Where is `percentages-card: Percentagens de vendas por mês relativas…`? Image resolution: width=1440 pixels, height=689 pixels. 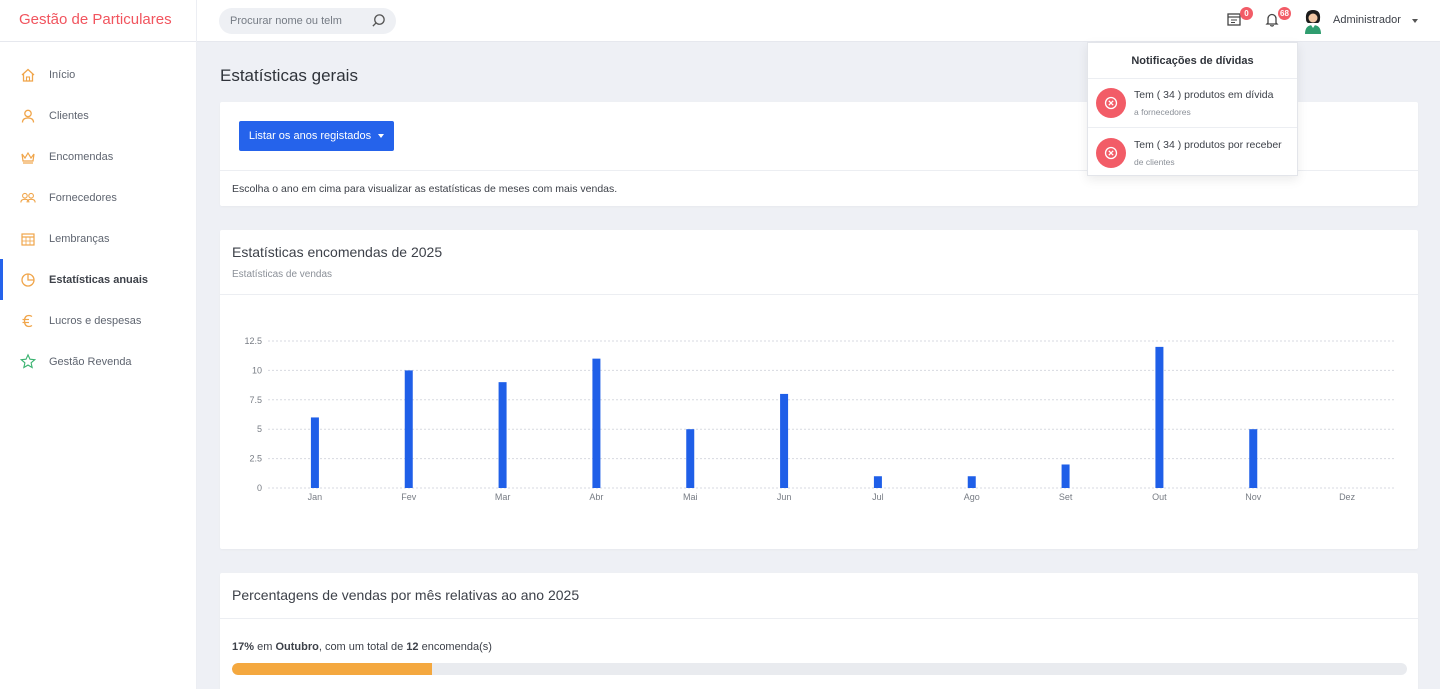
percentages-card: Percentagens de vendas por mês relativas… is located at coordinates (819, 631).